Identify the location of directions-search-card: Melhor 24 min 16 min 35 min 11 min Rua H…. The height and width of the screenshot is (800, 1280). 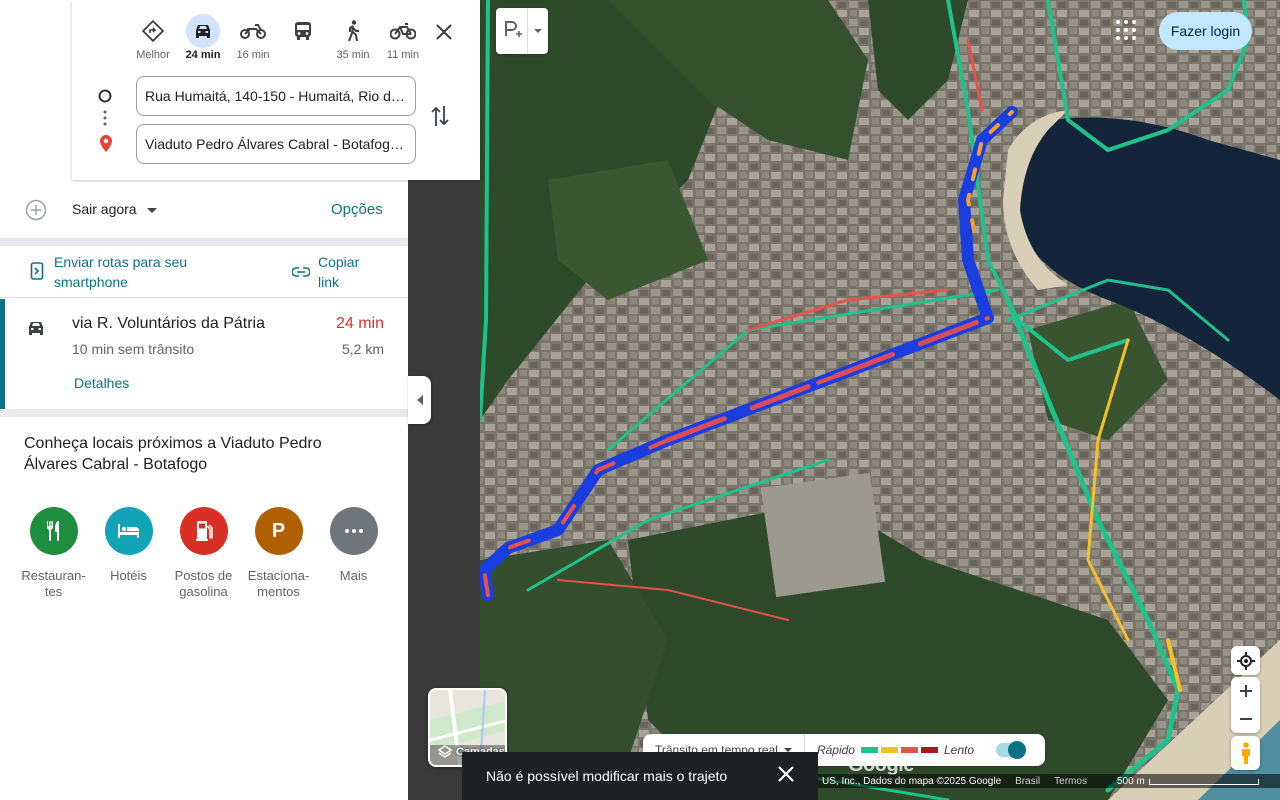
(276, 90).